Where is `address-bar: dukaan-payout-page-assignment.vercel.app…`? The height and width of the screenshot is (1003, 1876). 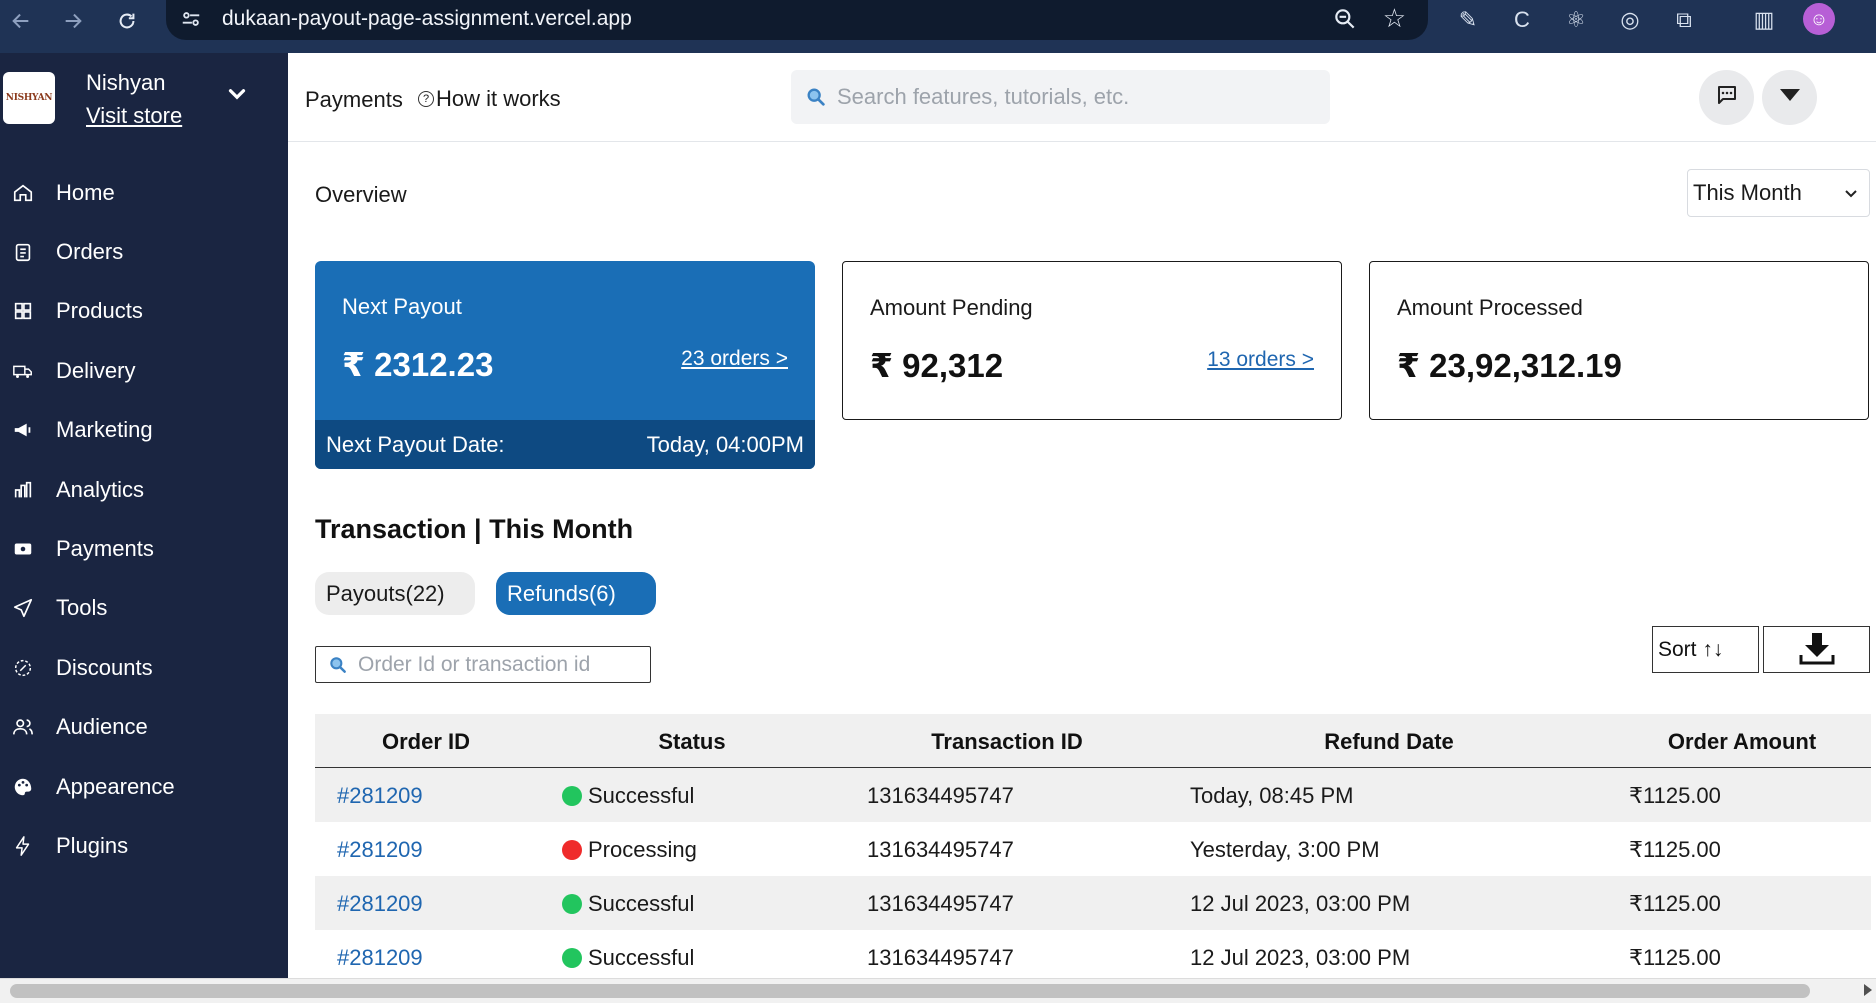 address-bar: dukaan-payout-page-assignment.vercel.app… is located at coordinates (797, 20).